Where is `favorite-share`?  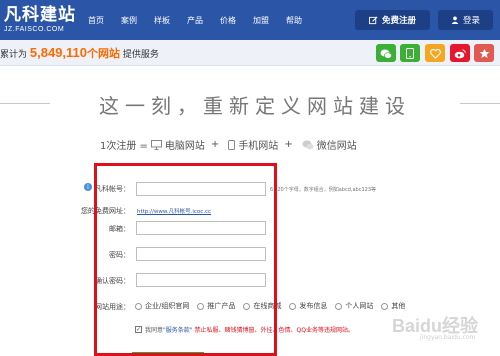 favorite-share is located at coordinates (435, 53).